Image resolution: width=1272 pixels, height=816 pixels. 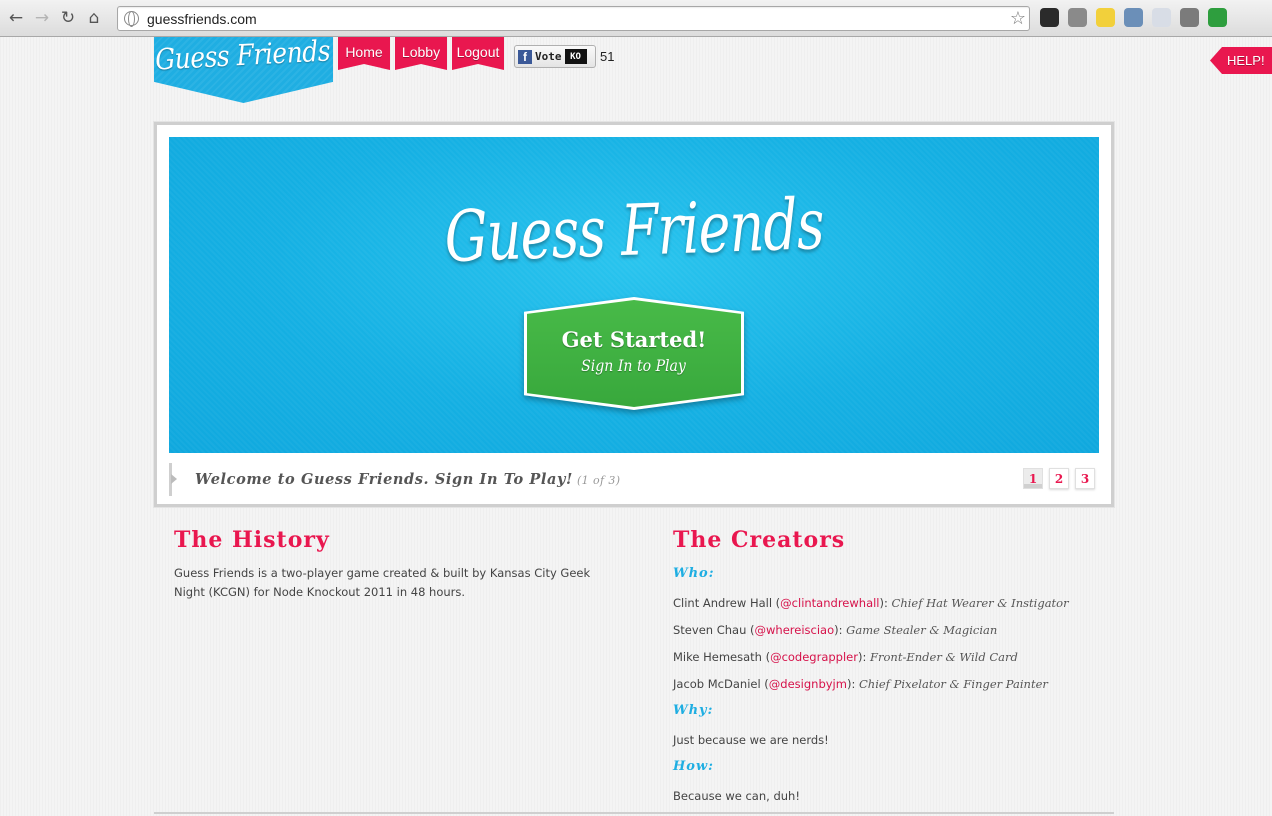 What do you see at coordinates (1033, 478) in the screenshot?
I see `page-button-1: 1` at bounding box center [1033, 478].